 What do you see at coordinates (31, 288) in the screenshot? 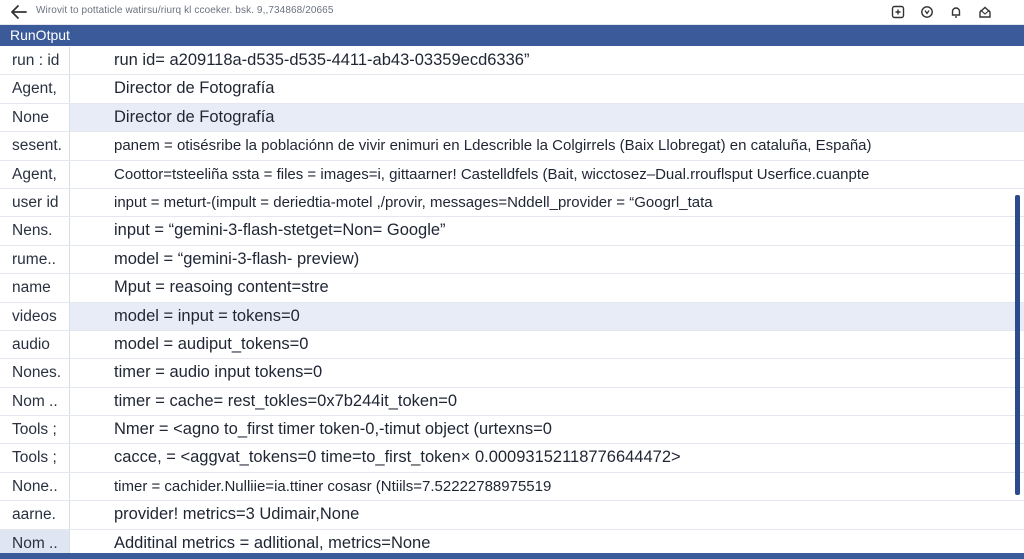
I see `row-key: name` at bounding box center [31, 288].